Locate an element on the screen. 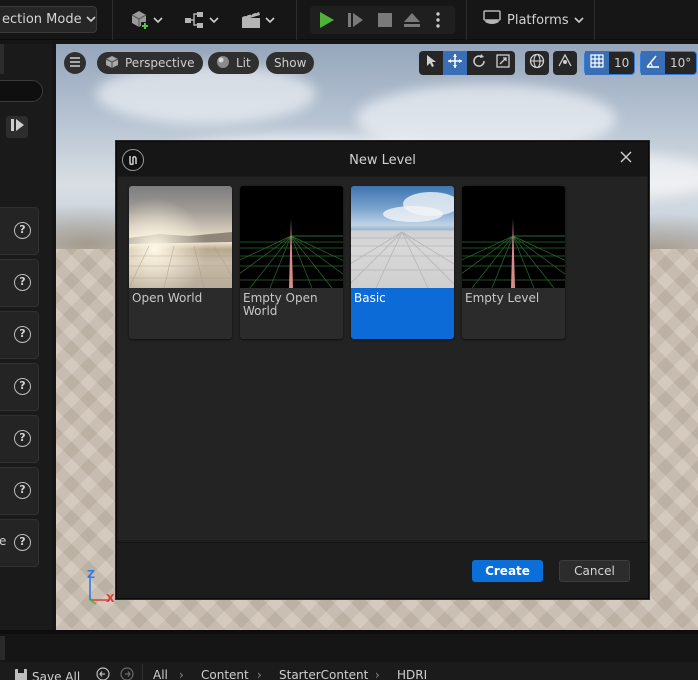  close-icon is located at coordinates (626, 157).